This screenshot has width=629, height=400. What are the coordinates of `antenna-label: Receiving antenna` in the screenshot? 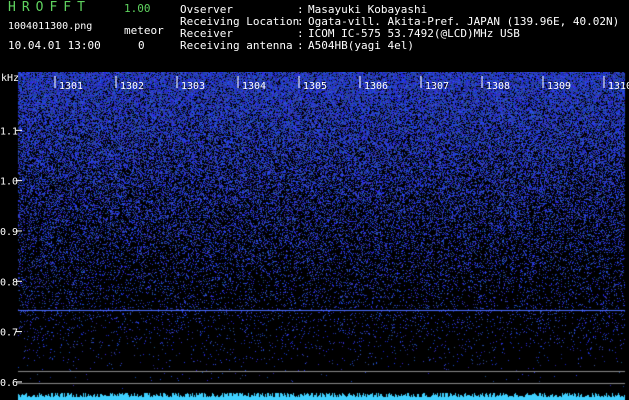 It's located at (236, 45).